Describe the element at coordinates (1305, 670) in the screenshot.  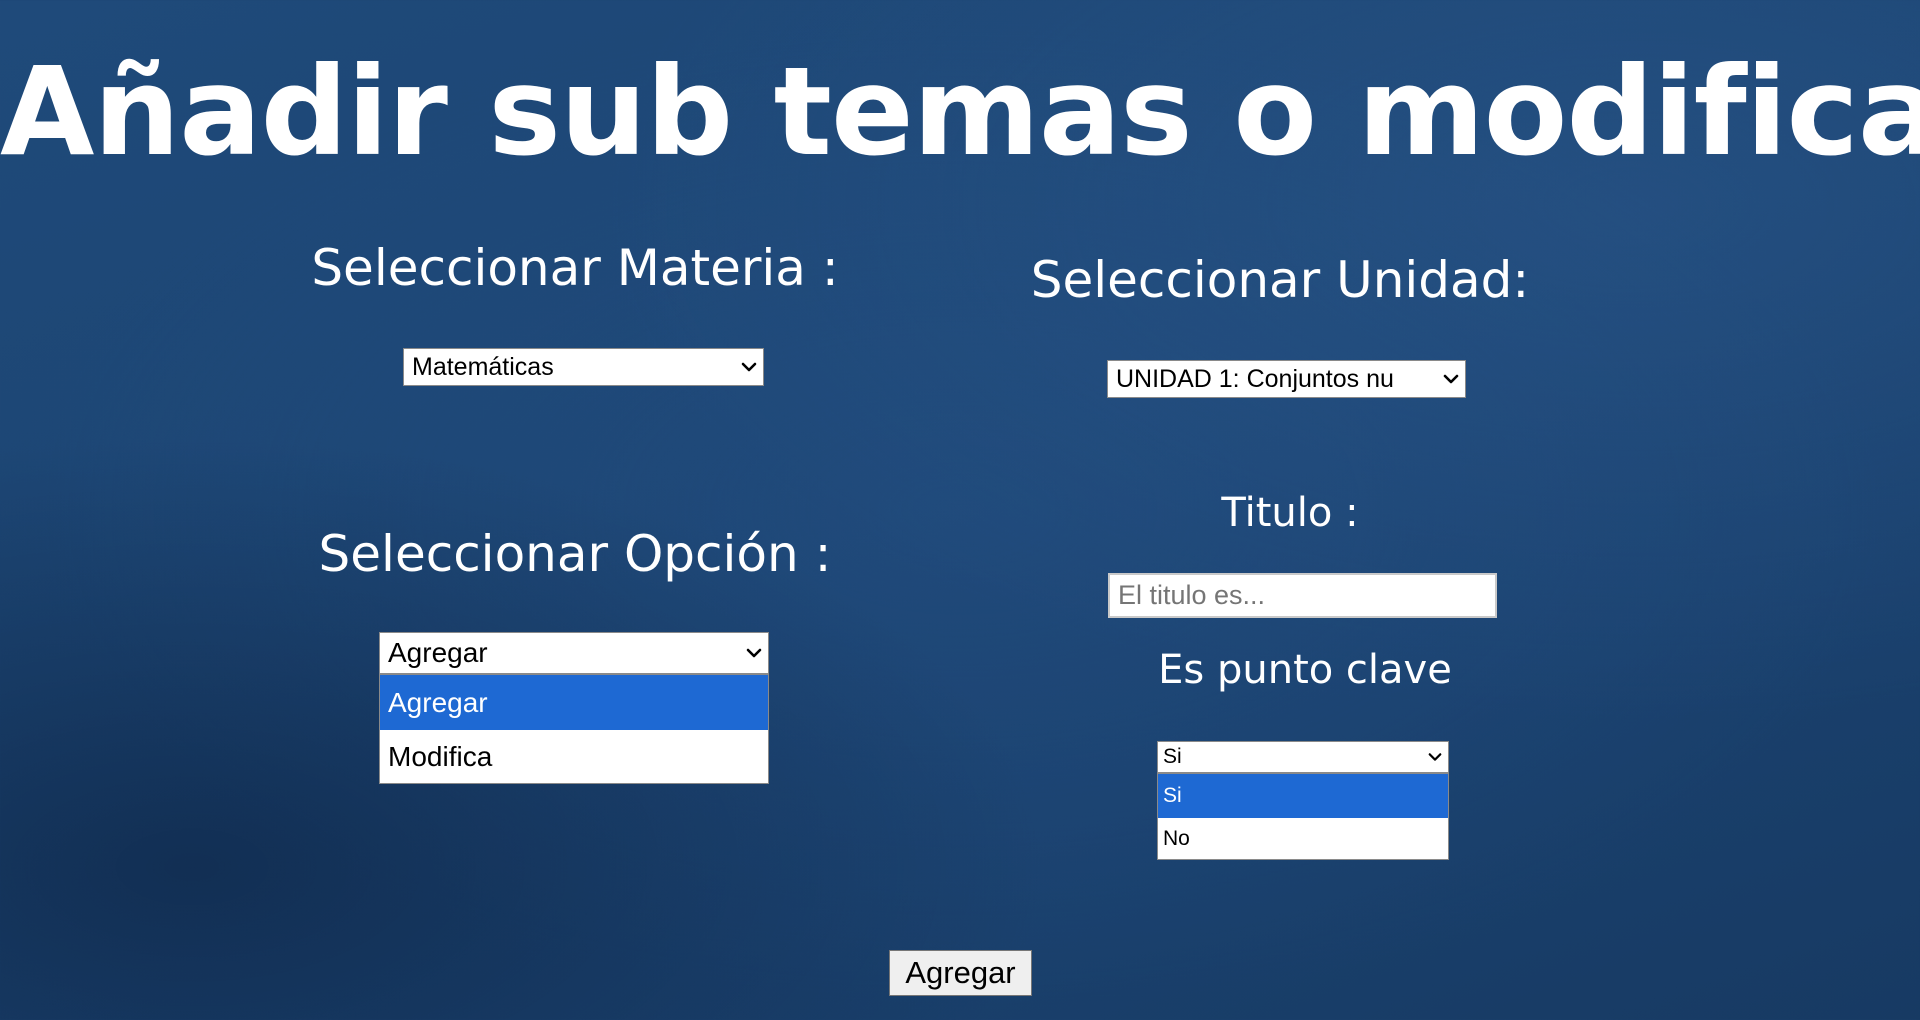
I see `punto-clave-label: Es punto clave` at that location.